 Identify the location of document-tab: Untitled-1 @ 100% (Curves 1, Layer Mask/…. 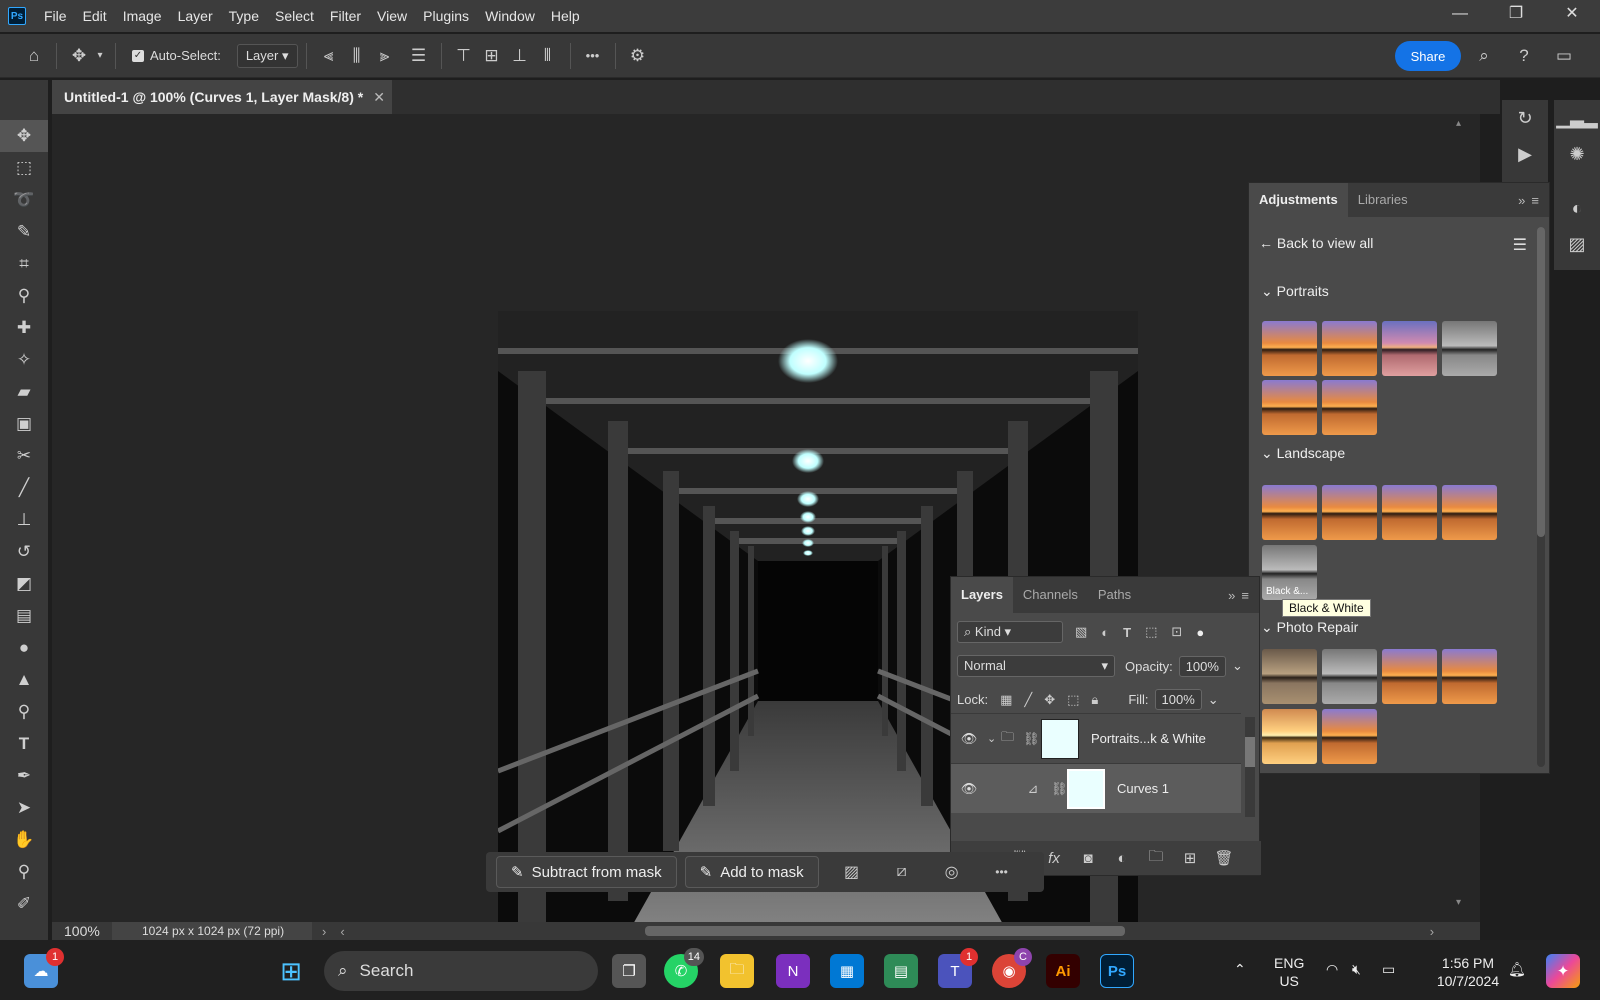
(222, 97).